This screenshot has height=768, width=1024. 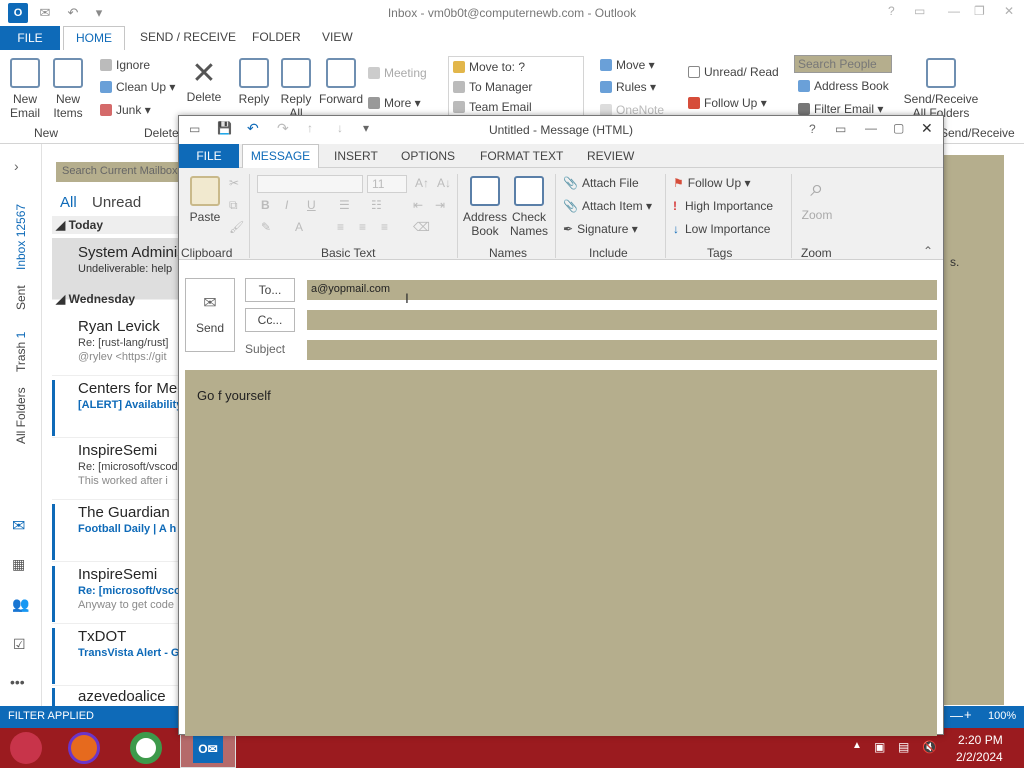 I want to click on cut-icon: ✂, so click(x=234, y=183).